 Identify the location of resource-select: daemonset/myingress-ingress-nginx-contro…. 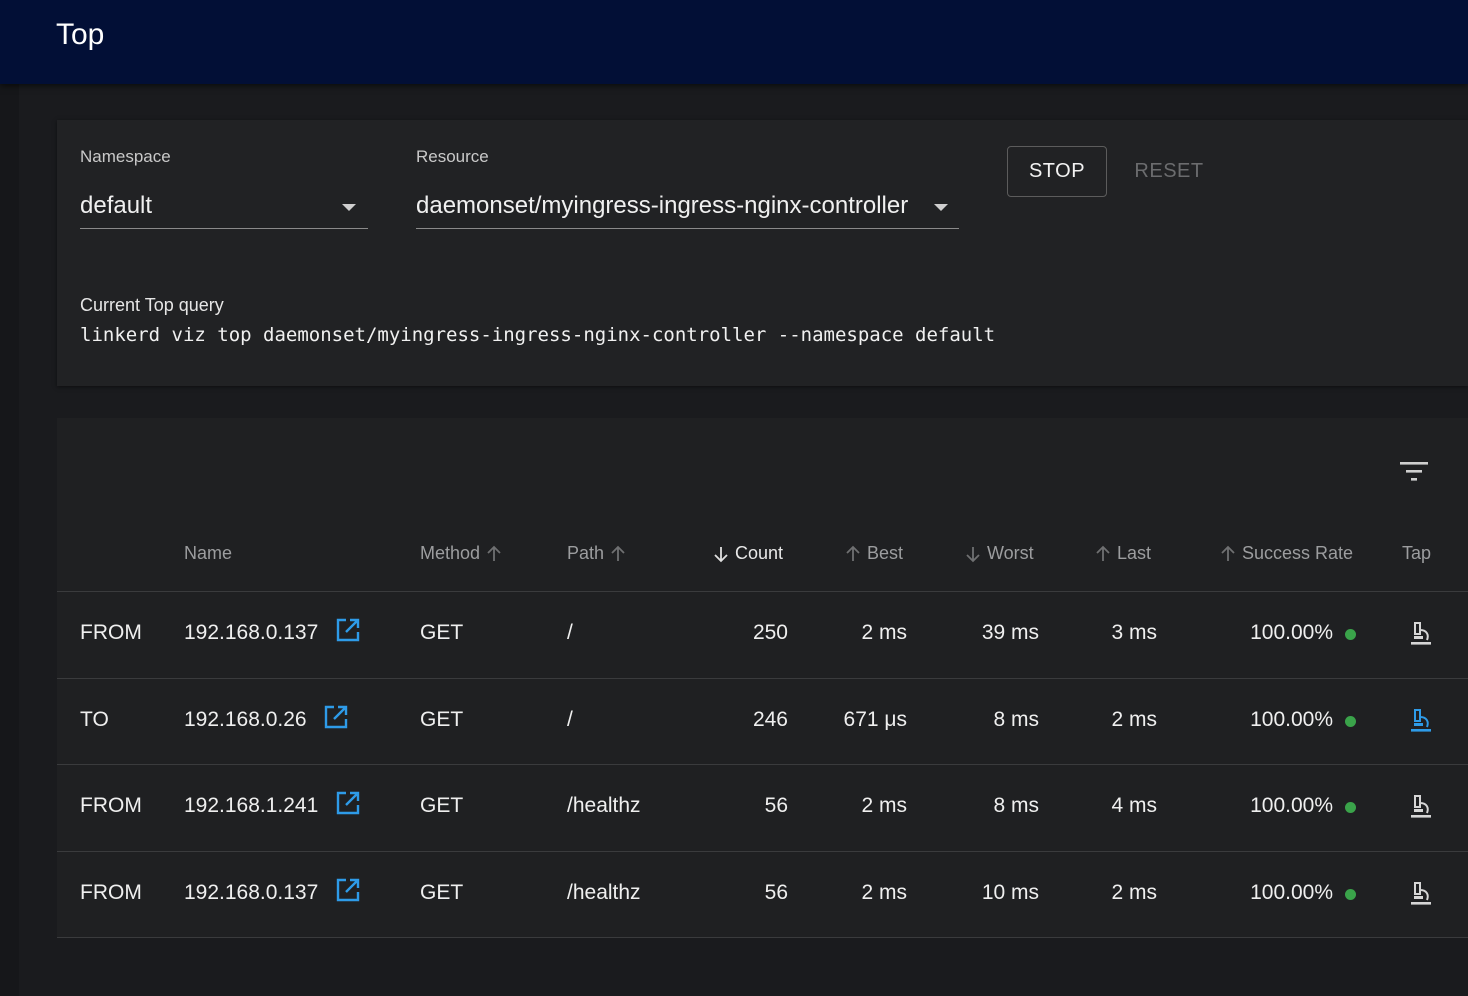
(687, 208).